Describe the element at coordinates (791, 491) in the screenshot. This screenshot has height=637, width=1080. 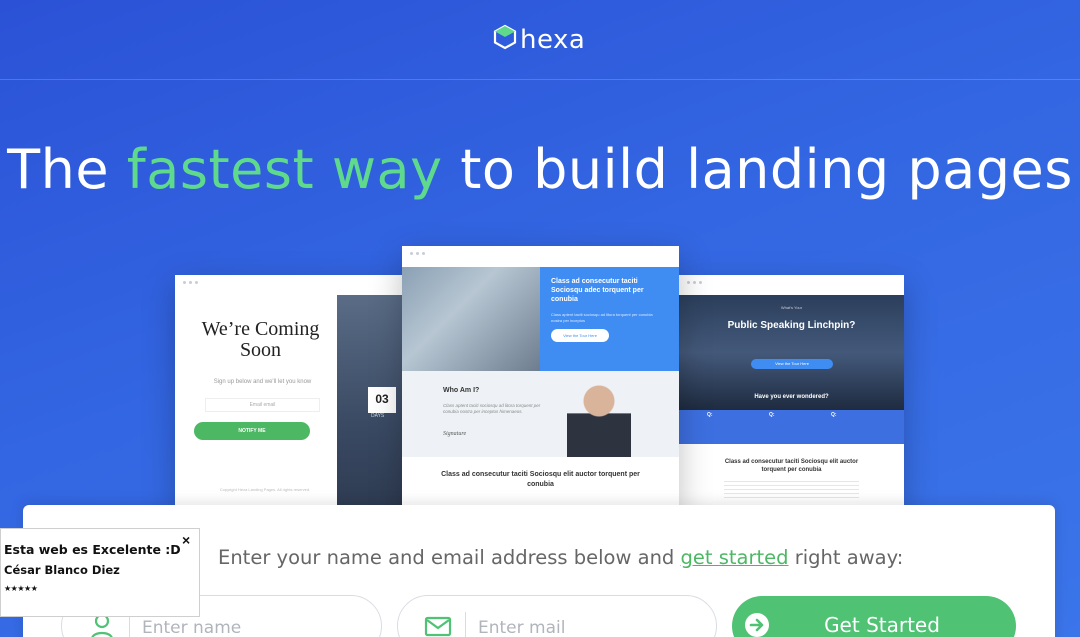
I see `placeholder-text-lines` at that location.